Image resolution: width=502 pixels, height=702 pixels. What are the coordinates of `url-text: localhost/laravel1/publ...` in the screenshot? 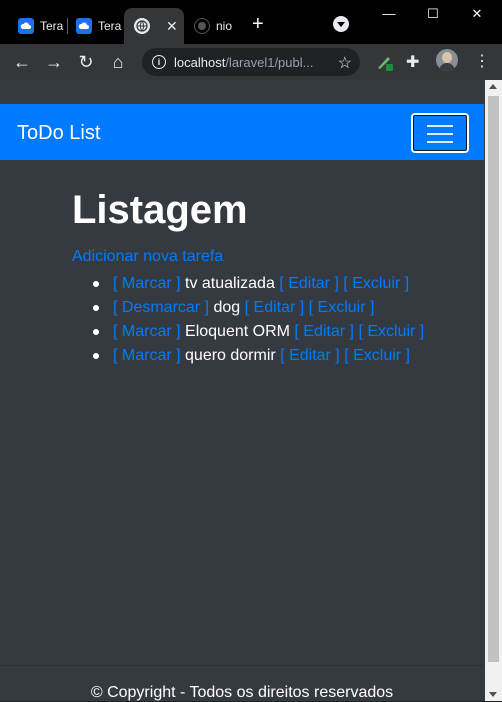 It's located at (249, 62).